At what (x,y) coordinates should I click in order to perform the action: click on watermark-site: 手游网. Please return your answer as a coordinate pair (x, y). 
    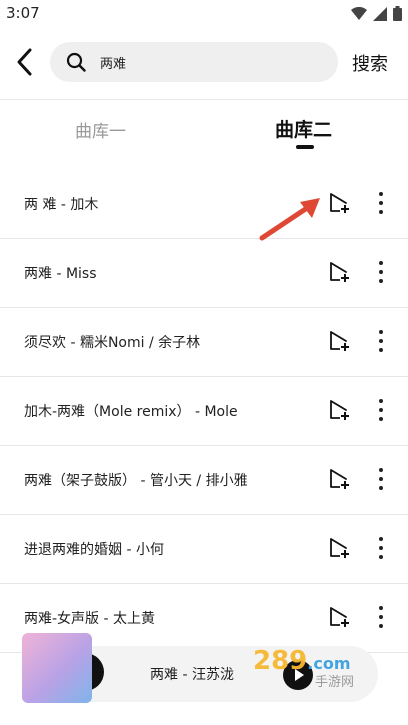
    Looking at the image, I should click on (335, 682).